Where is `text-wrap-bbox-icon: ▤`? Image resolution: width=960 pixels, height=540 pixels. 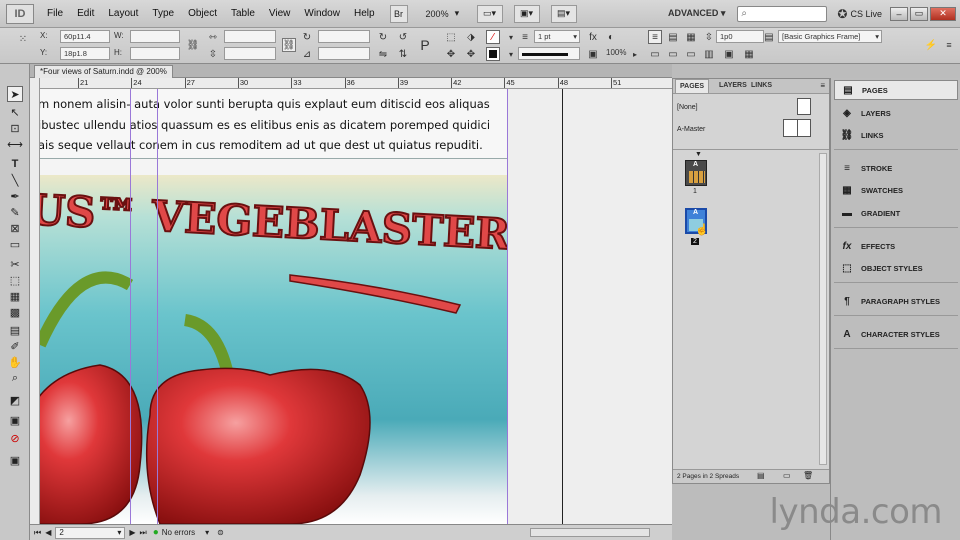 text-wrap-bbox-icon: ▤ is located at coordinates (673, 37).